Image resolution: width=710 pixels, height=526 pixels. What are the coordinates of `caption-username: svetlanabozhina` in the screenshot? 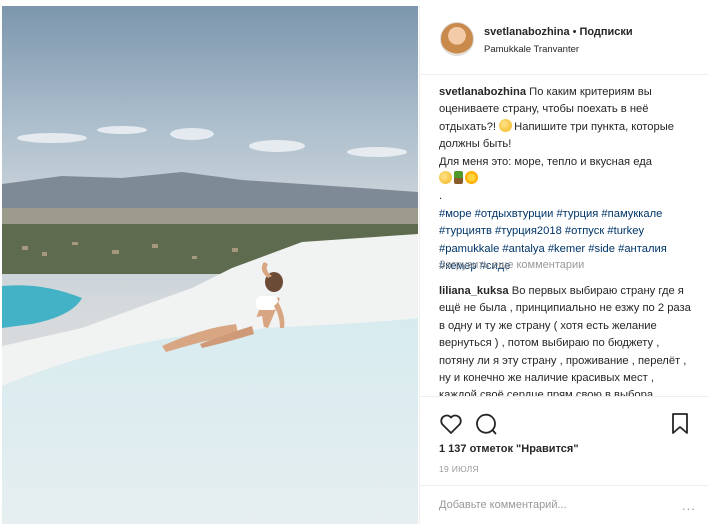 It's located at (482, 92).